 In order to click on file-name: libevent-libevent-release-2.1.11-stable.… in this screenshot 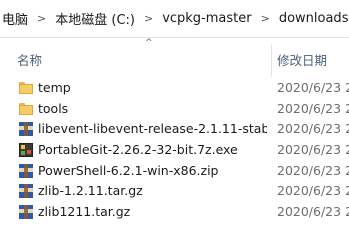, I will do `click(152, 129)`.